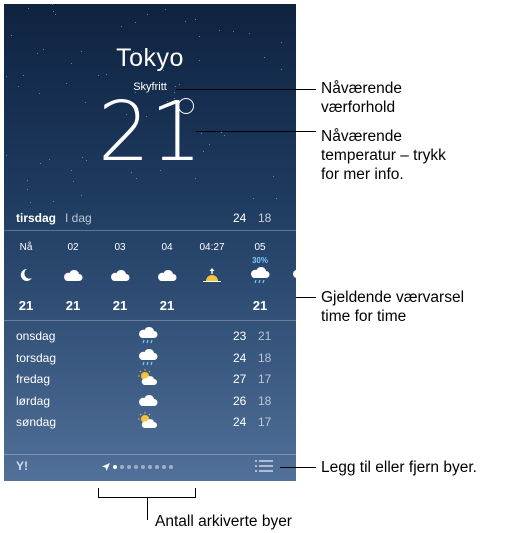 Image resolution: width=524 pixels, height=533 pixels. I want to click on sunrise-icon, so click(212, 275).